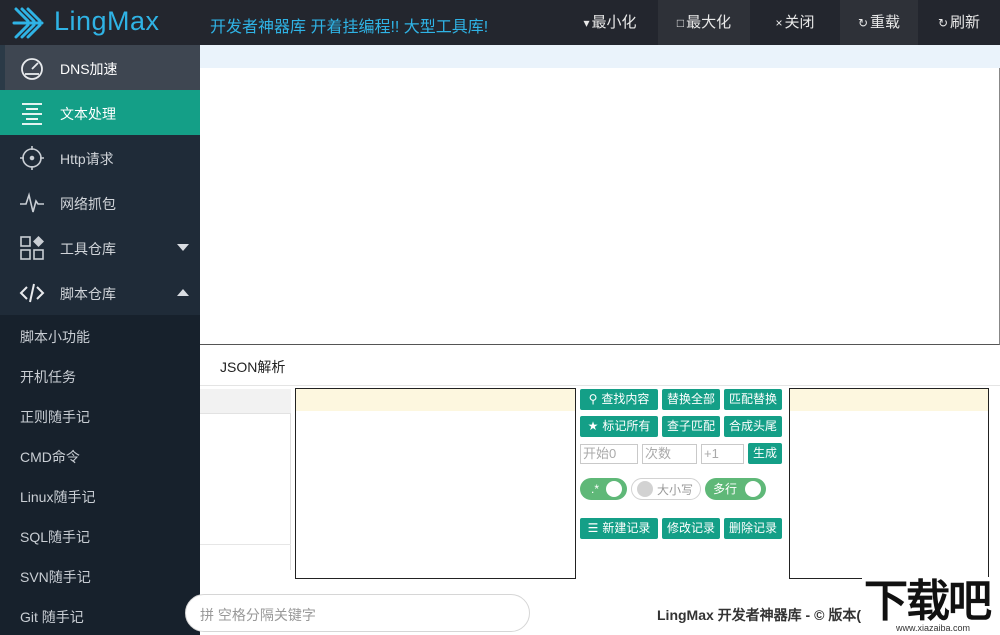 The height and width of the screenshot is (635, 1000). I want to click on count-input: 次数, so click(669, 454).